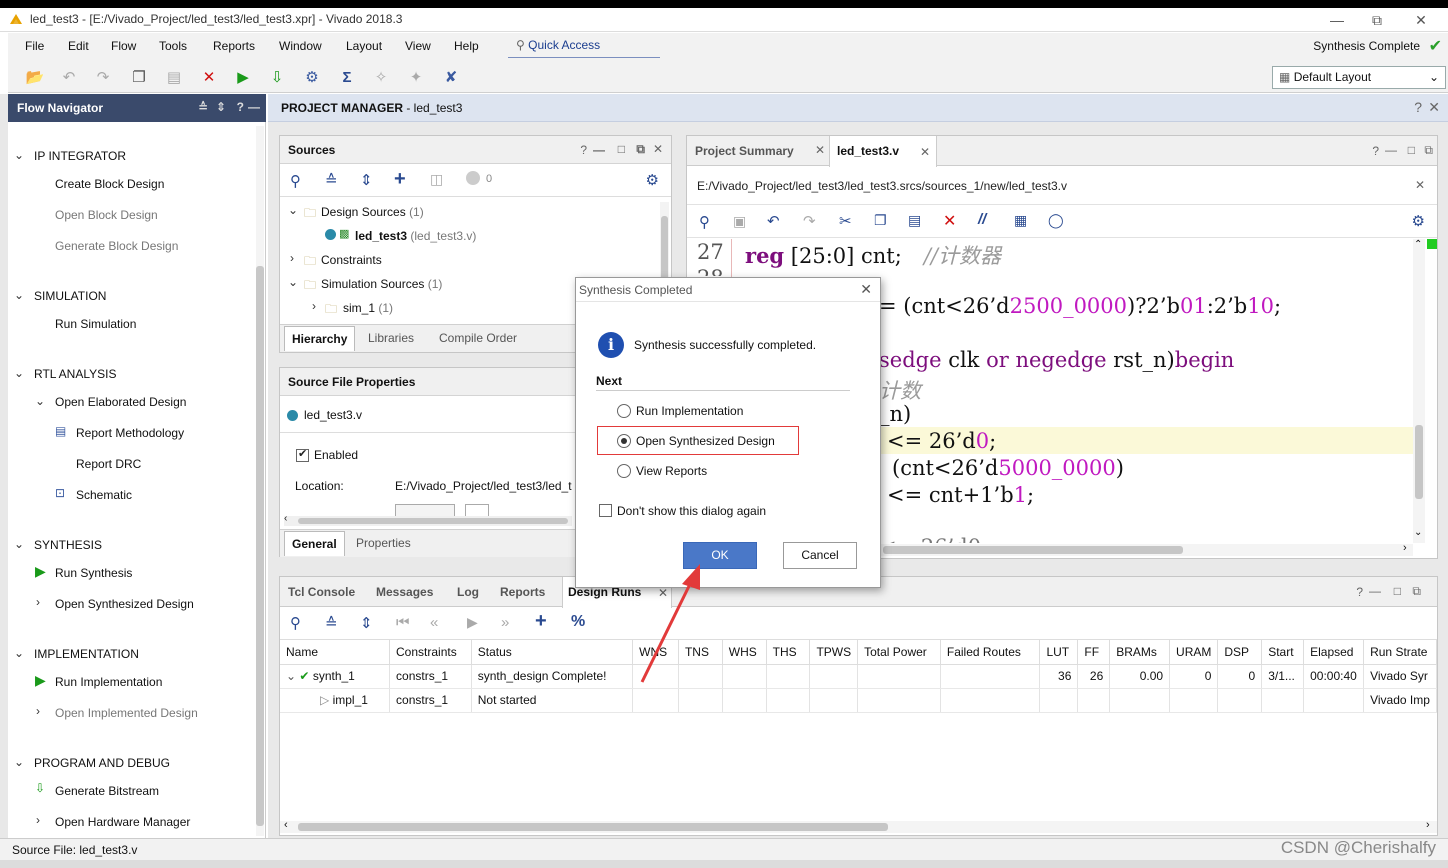 The image size is (1448, 868). What do you see at coordinates (260, 481) in the screenshot?
I see `nav-scrollbar` at bounding box center [260, 481].